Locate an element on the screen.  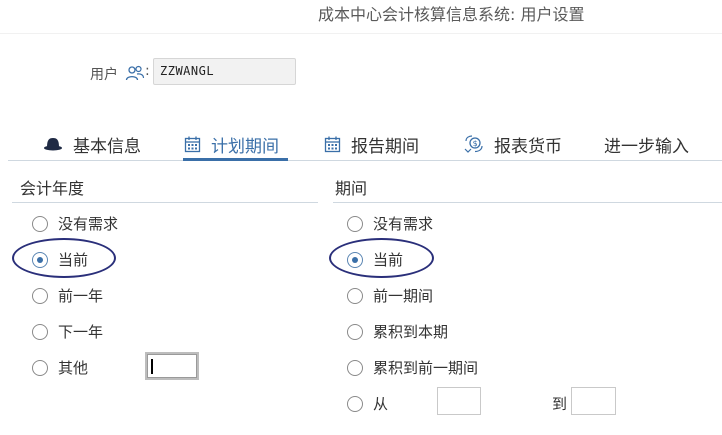
option-label: 前一期间 is located at coordinates (403, 296).